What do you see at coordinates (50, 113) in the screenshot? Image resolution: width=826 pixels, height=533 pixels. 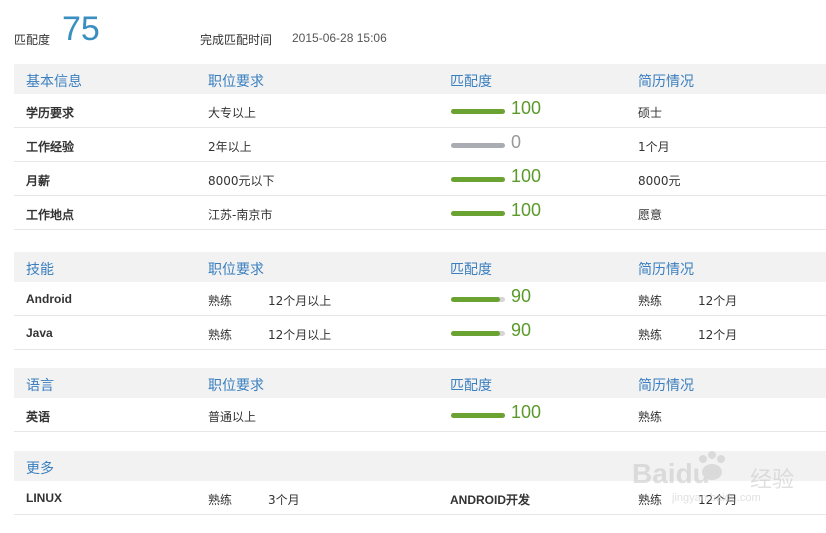 I see `row-name: 学历要求` at bounding box center [50, 113].